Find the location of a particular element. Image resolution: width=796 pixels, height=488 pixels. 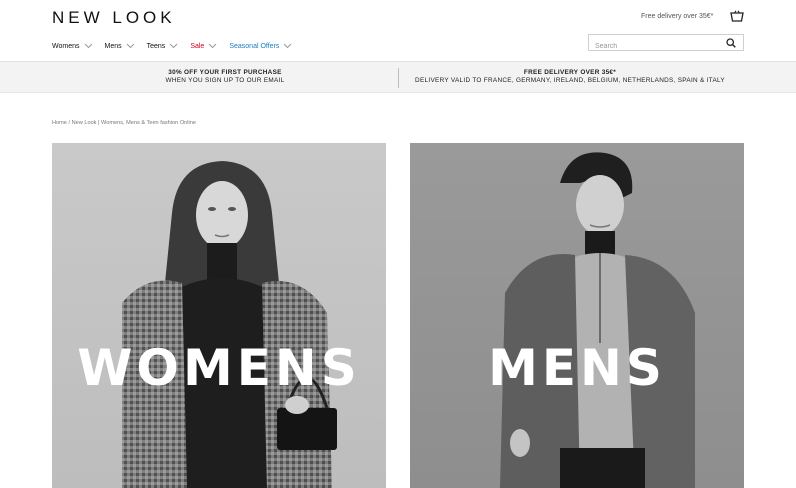

nav-seasonal-offers: Seasonal Offers is located at coordinates (260, 46).